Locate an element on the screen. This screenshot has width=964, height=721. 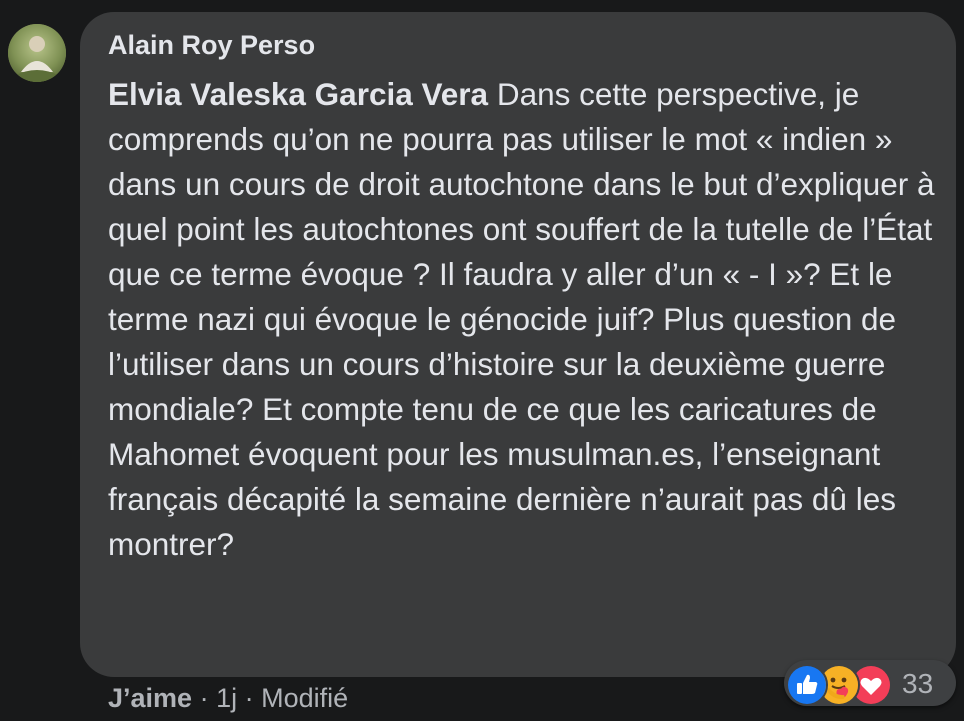
avatar-photo is located at coordinates (37, 53).